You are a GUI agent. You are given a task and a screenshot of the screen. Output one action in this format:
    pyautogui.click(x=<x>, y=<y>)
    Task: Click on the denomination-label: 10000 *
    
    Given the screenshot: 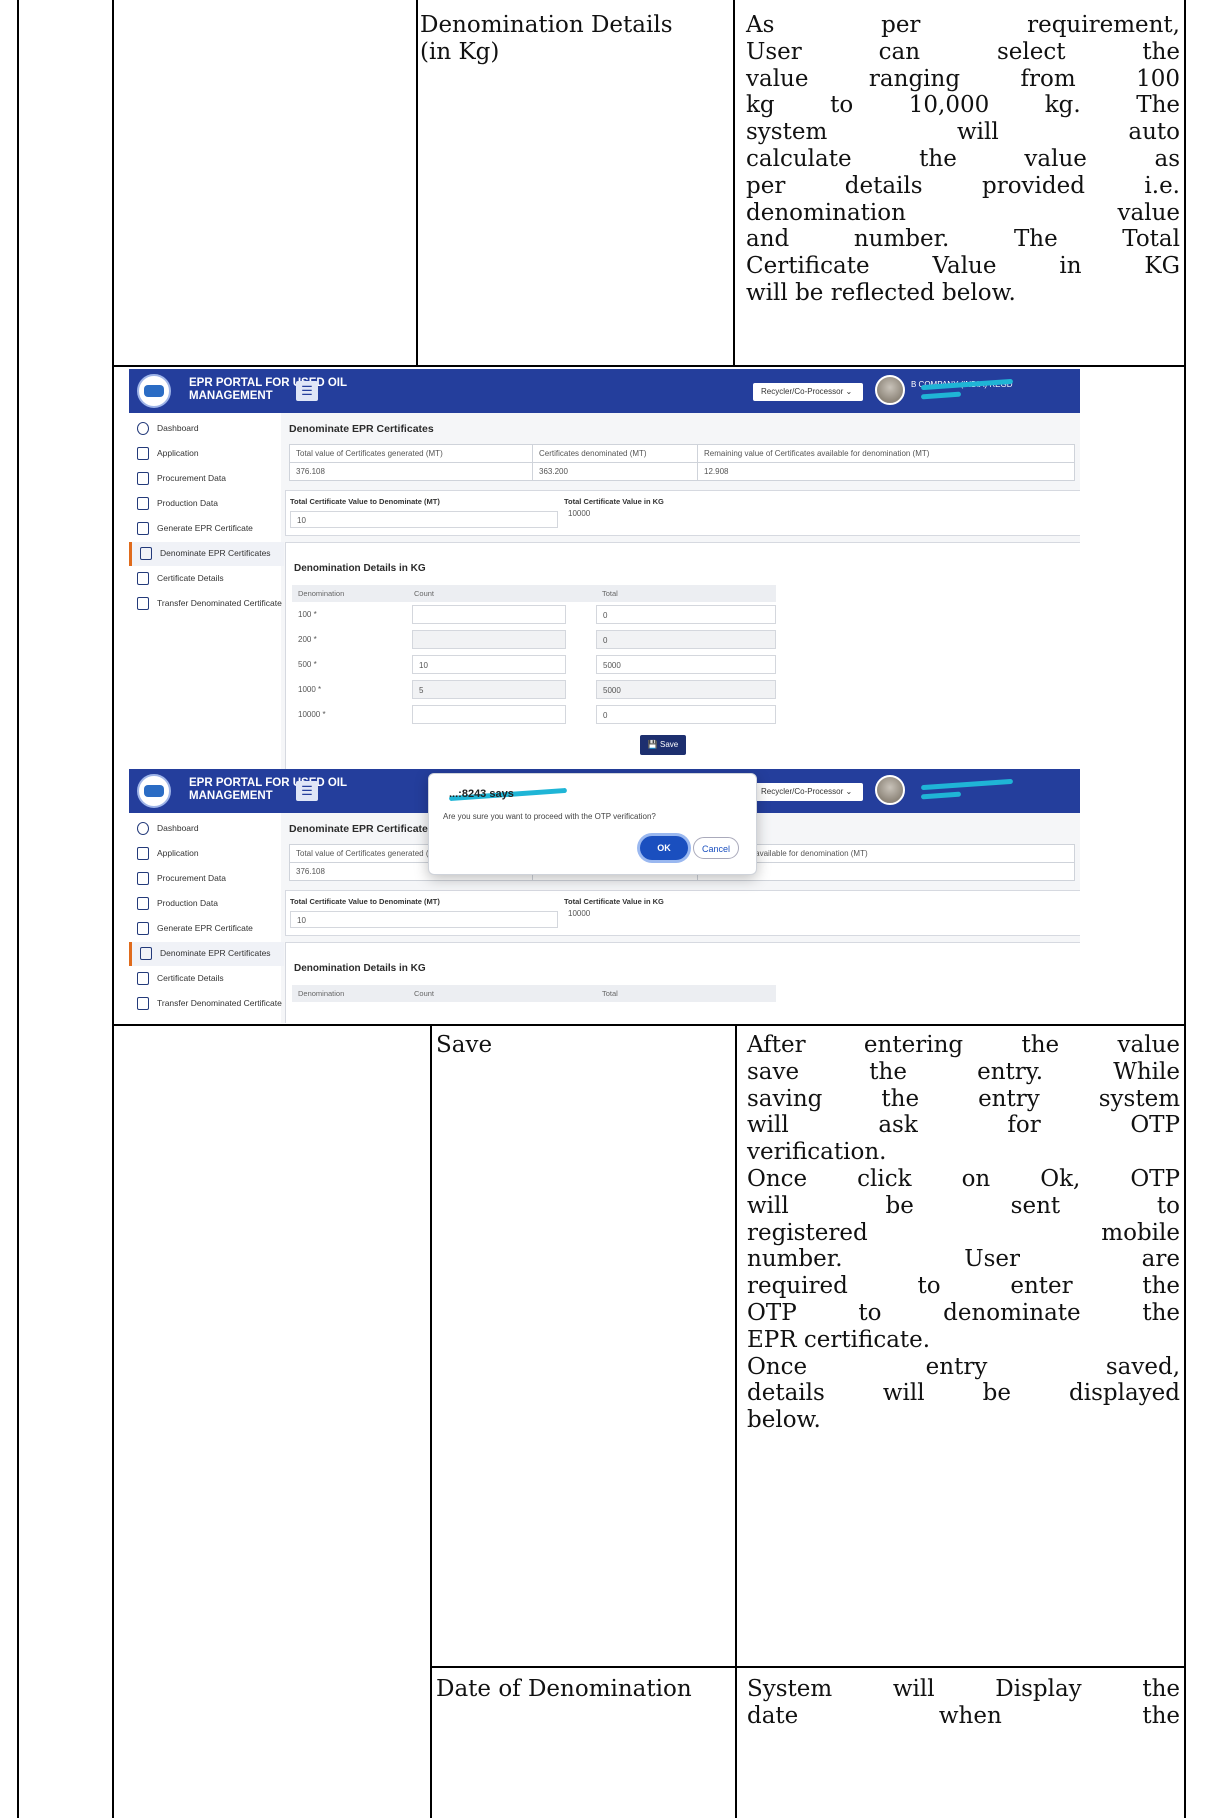 What is the action you would take?
    pyautogui.click(x=312, y=714)
    